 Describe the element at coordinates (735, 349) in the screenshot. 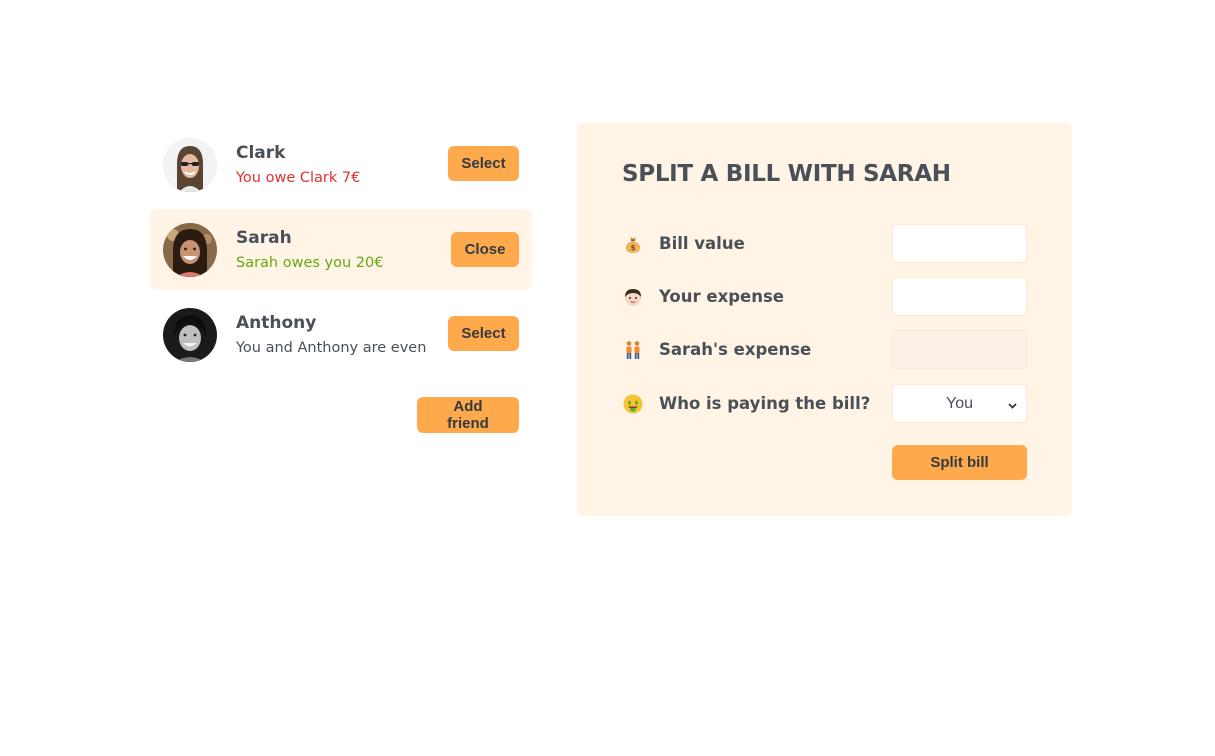

I see `friend-expense-label: Sarah's expense` at that location.